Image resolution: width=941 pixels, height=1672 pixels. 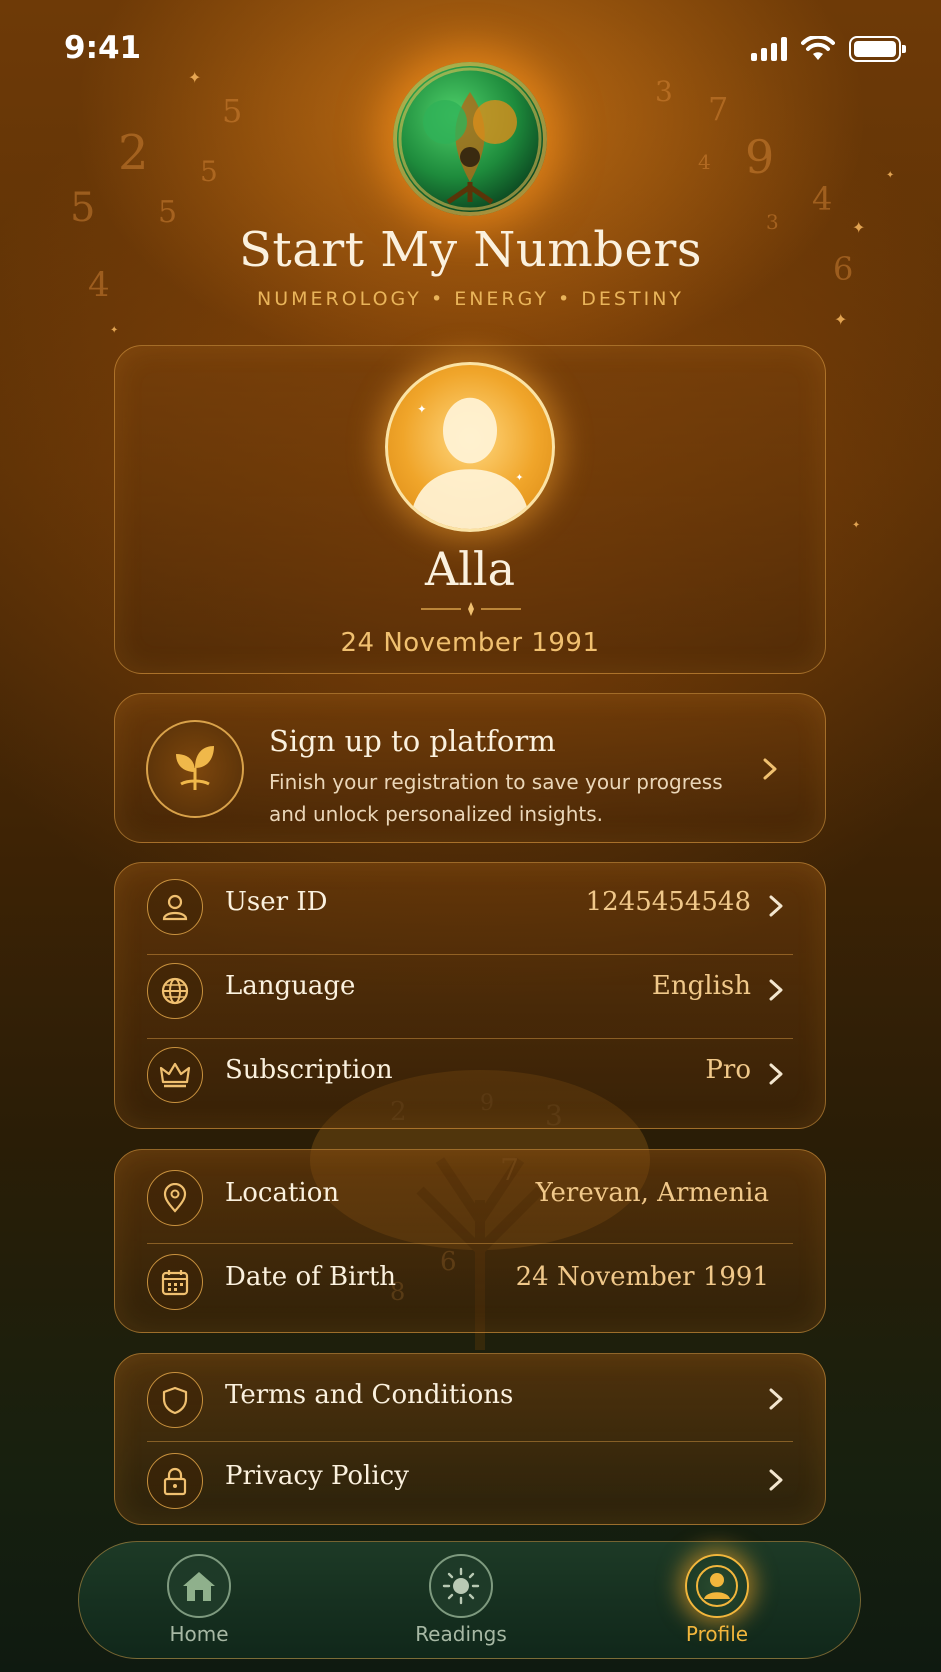 I want to click on subscription-label: Subscription, so click(x=309, y=1070).